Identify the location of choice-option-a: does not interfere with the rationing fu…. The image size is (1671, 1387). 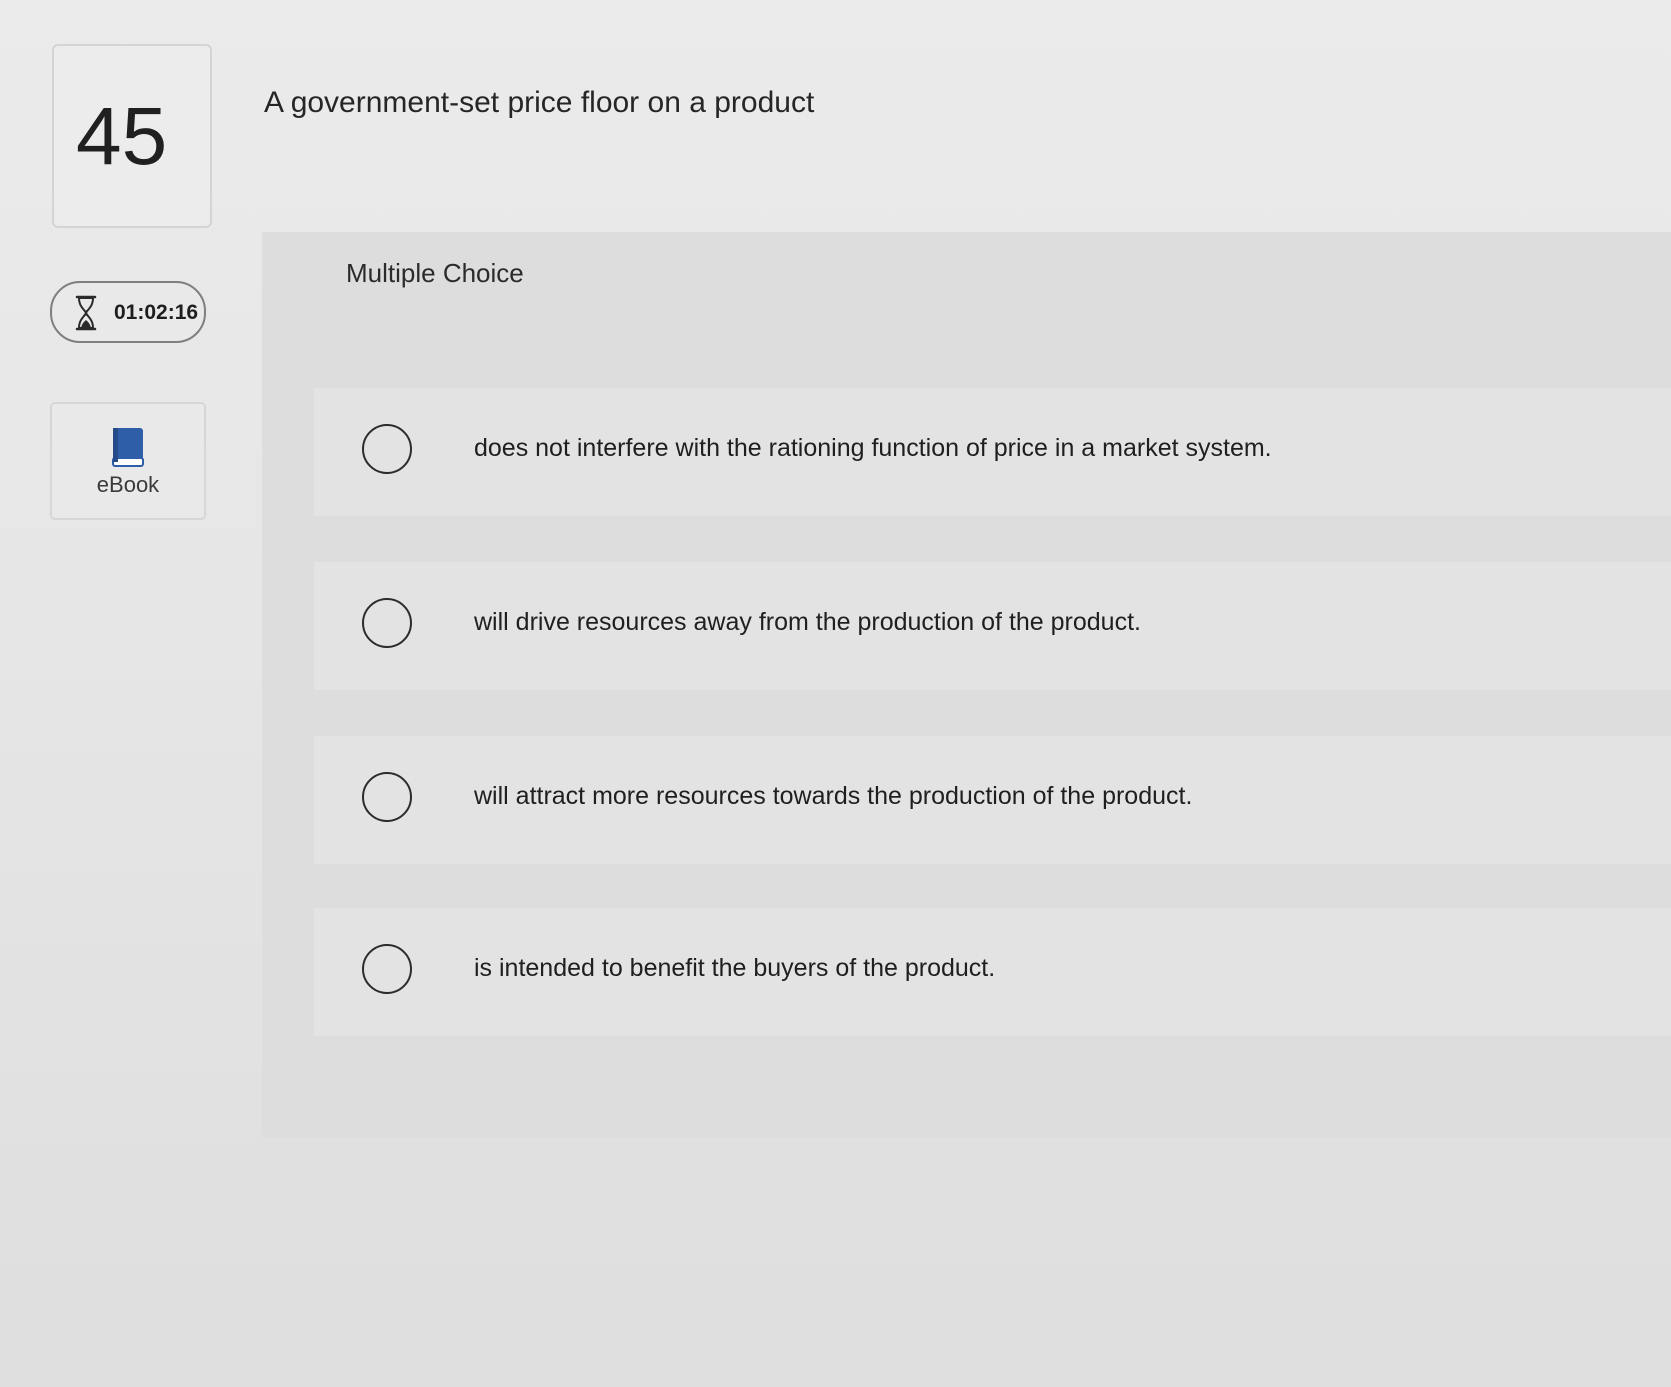
(992, 452).